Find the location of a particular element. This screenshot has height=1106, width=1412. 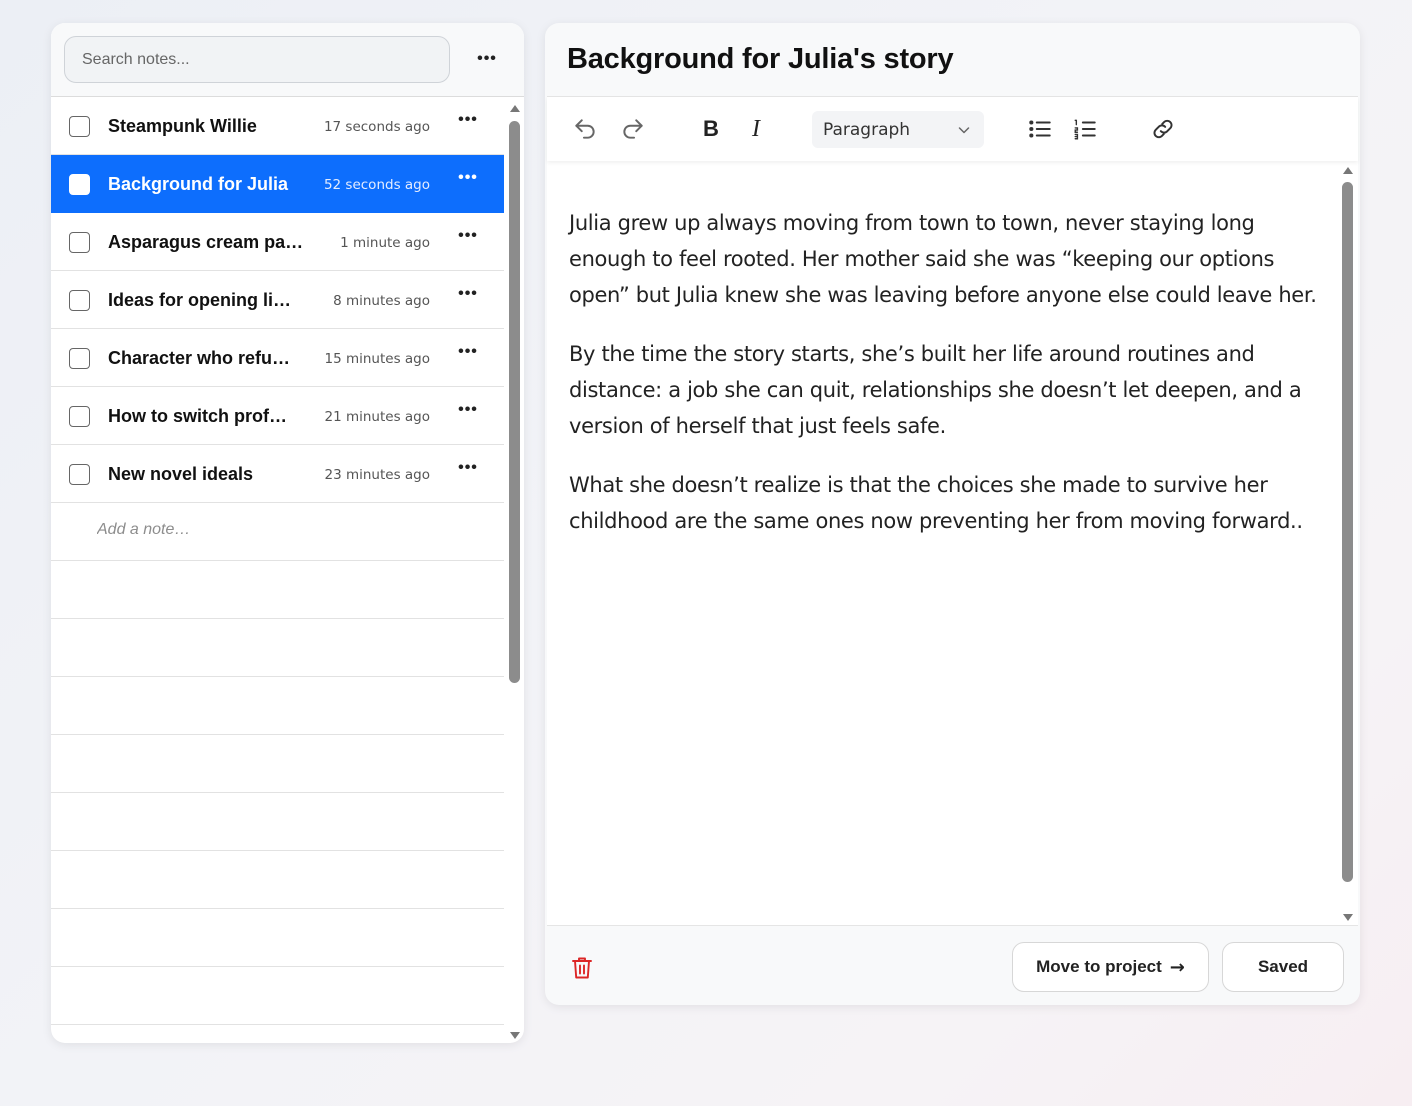

editor-toolbar: B I Paragraph is located at coordinates (952, 129).